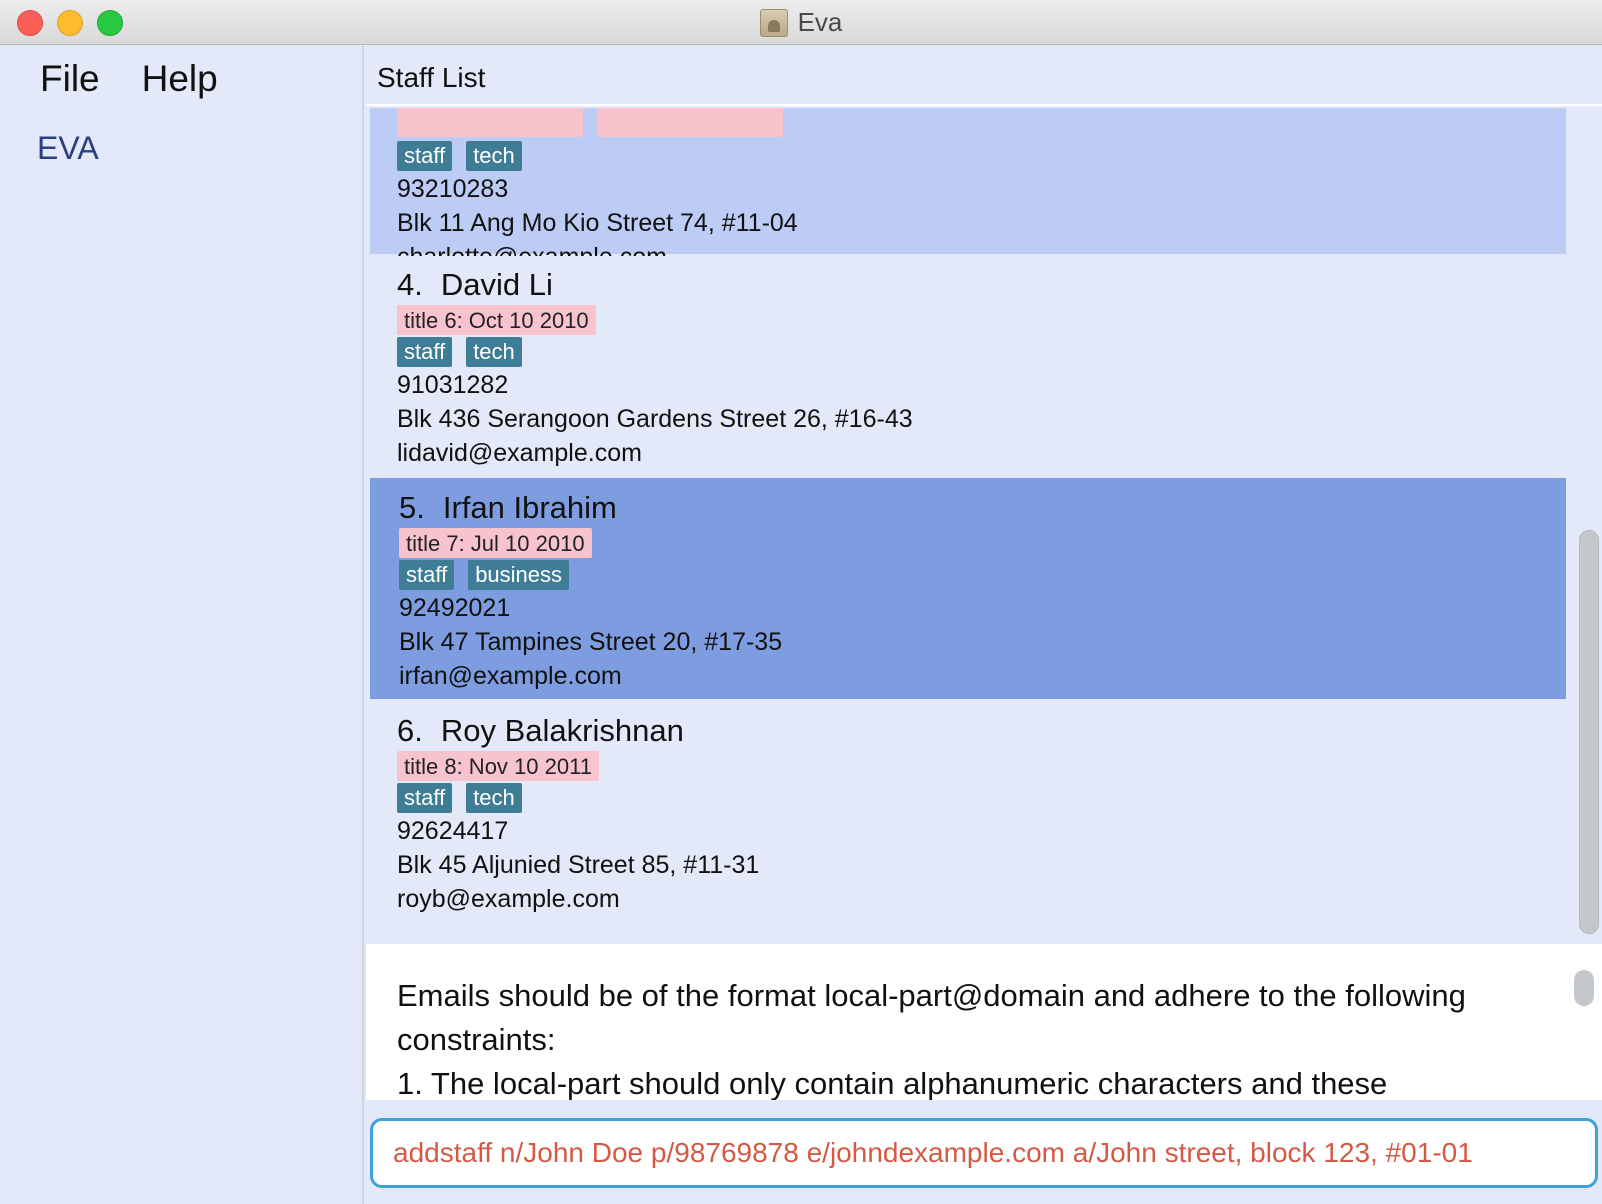 The image size is (1602, 1204). I want to click on card-address: Blk 47 Tampines Street 20, #17-35, so click(591, 642).